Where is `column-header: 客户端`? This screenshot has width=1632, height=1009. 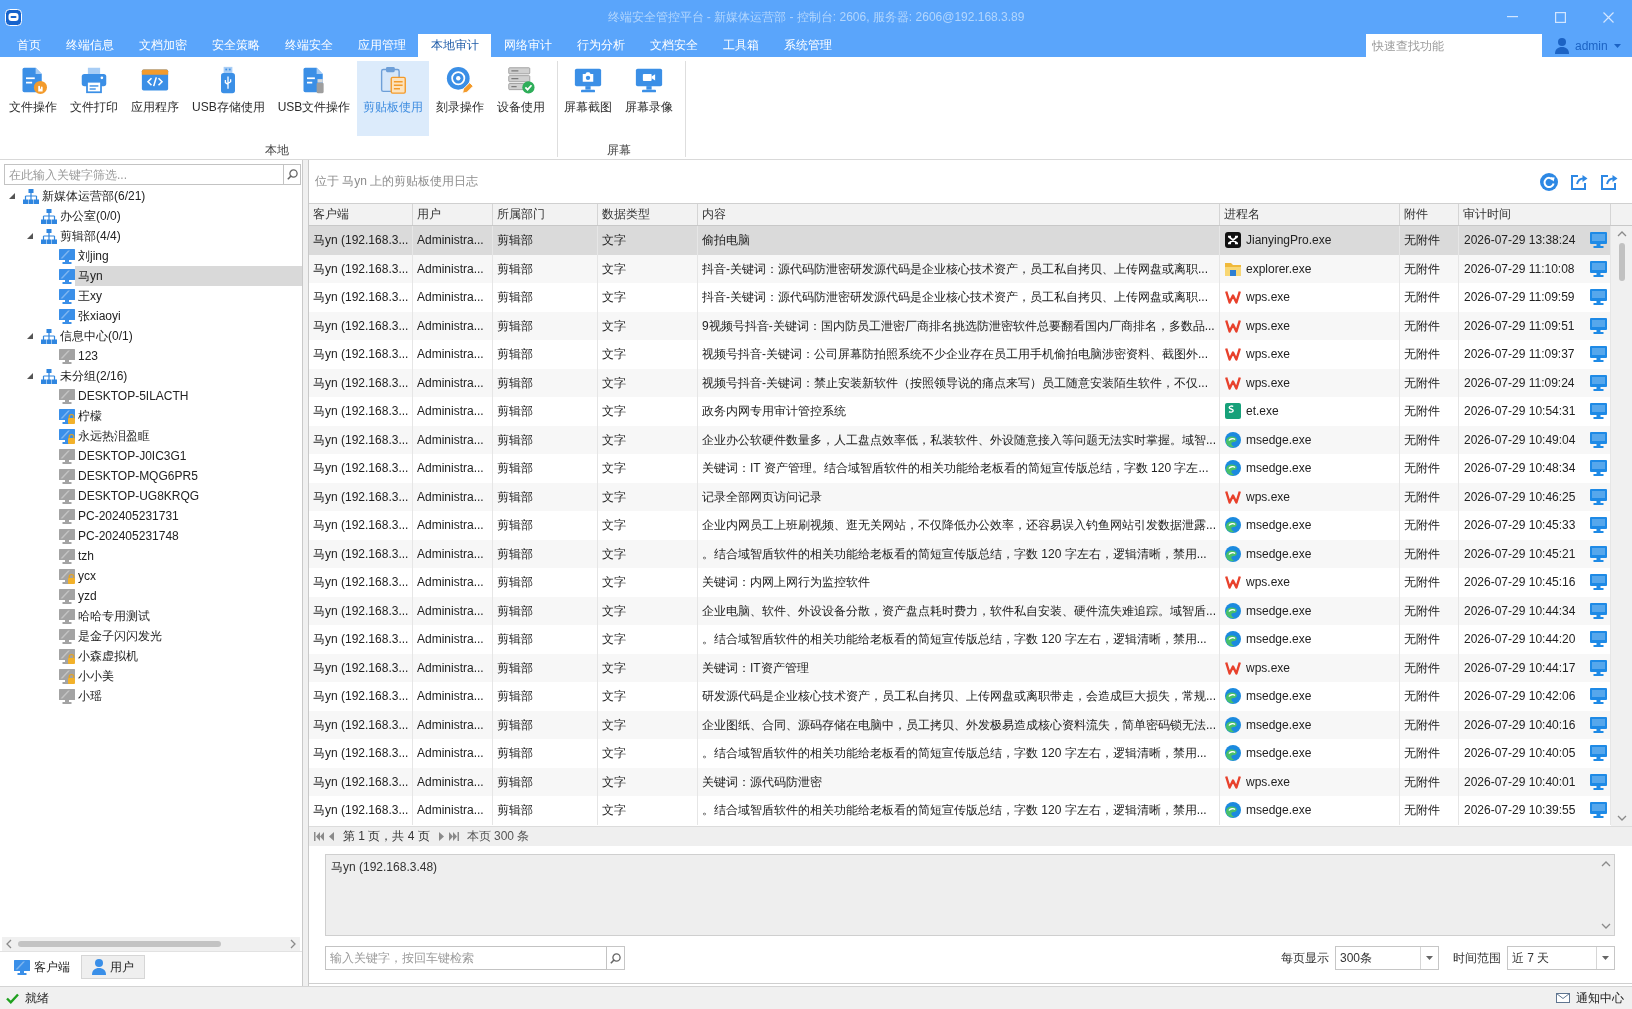 column-header: 客户端 is located at coordinates (361, 214).